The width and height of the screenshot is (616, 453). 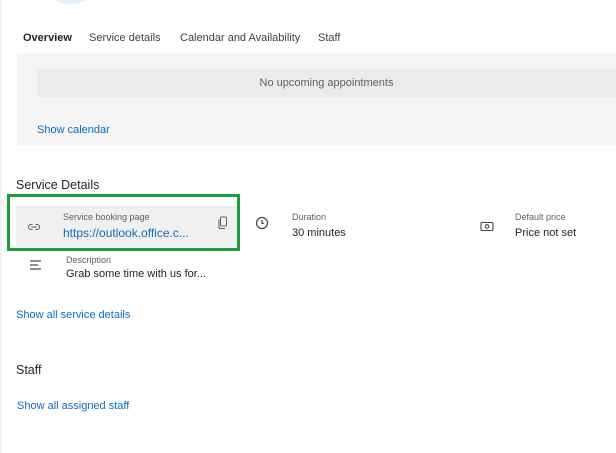 What do you see at coordinates (34, 229) in the screenshot?
I see `link-icon` at bounding box center [34, 229].